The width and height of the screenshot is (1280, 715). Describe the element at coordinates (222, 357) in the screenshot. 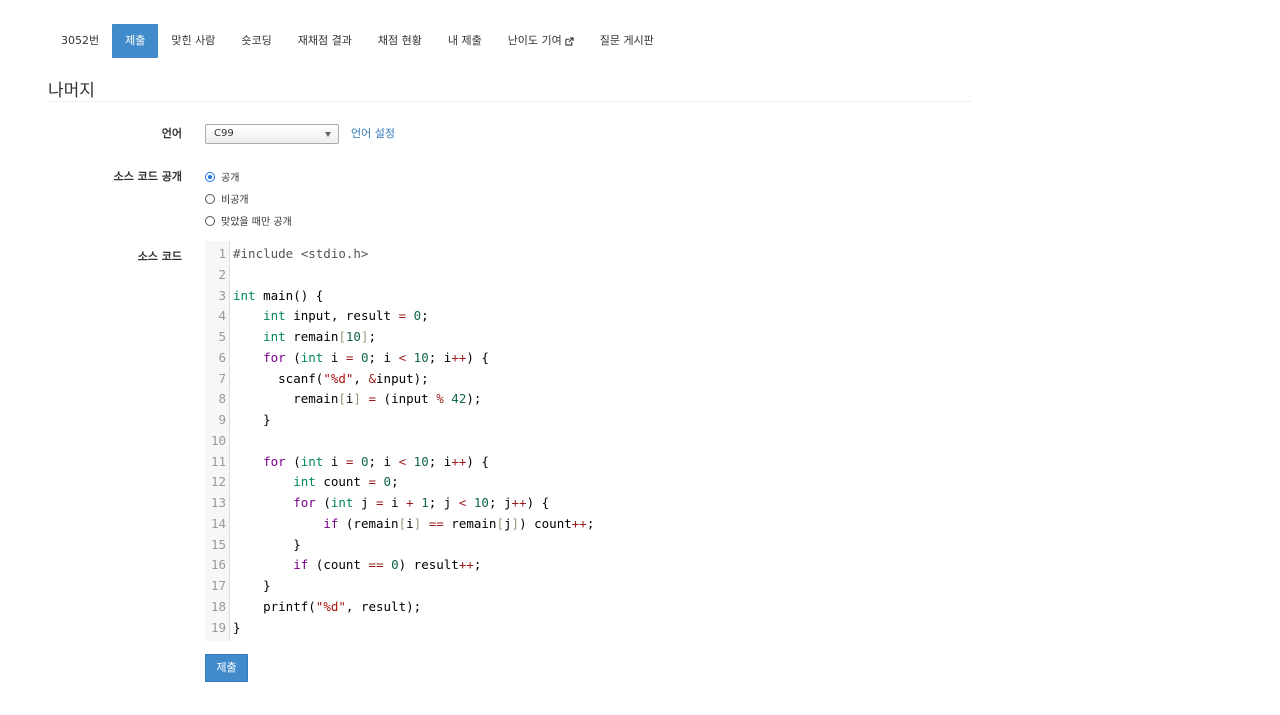

I see `line-number: 6` at that location.